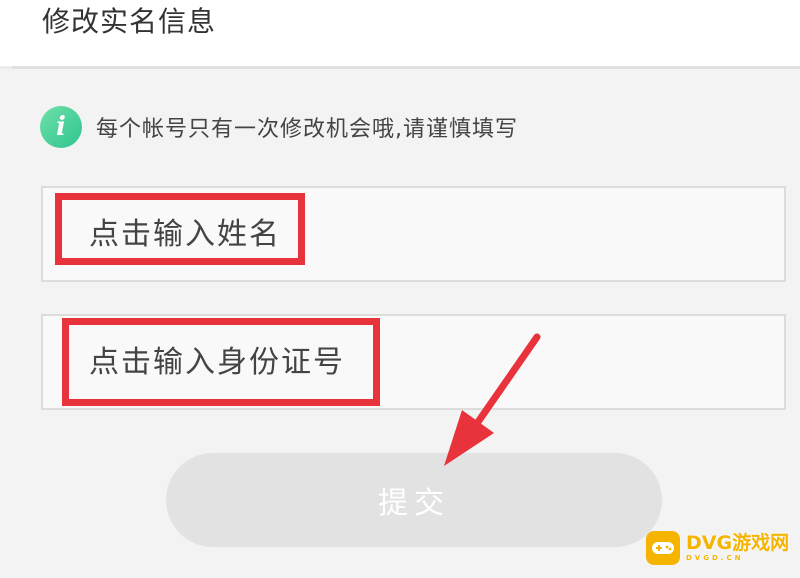  Describe the element at coordinates (663, 548) in the screenshot. I see `gamepad-logo-icon` at that location.